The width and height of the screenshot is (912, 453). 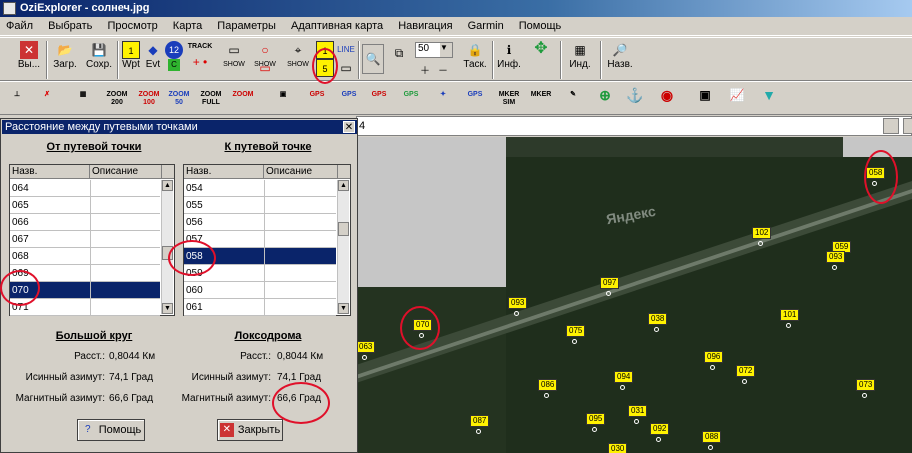 What do you see at coordinates (667, 99) in the screenshot?
I see `lifebuoy-button: ◉` at bounding box center [667, 99].